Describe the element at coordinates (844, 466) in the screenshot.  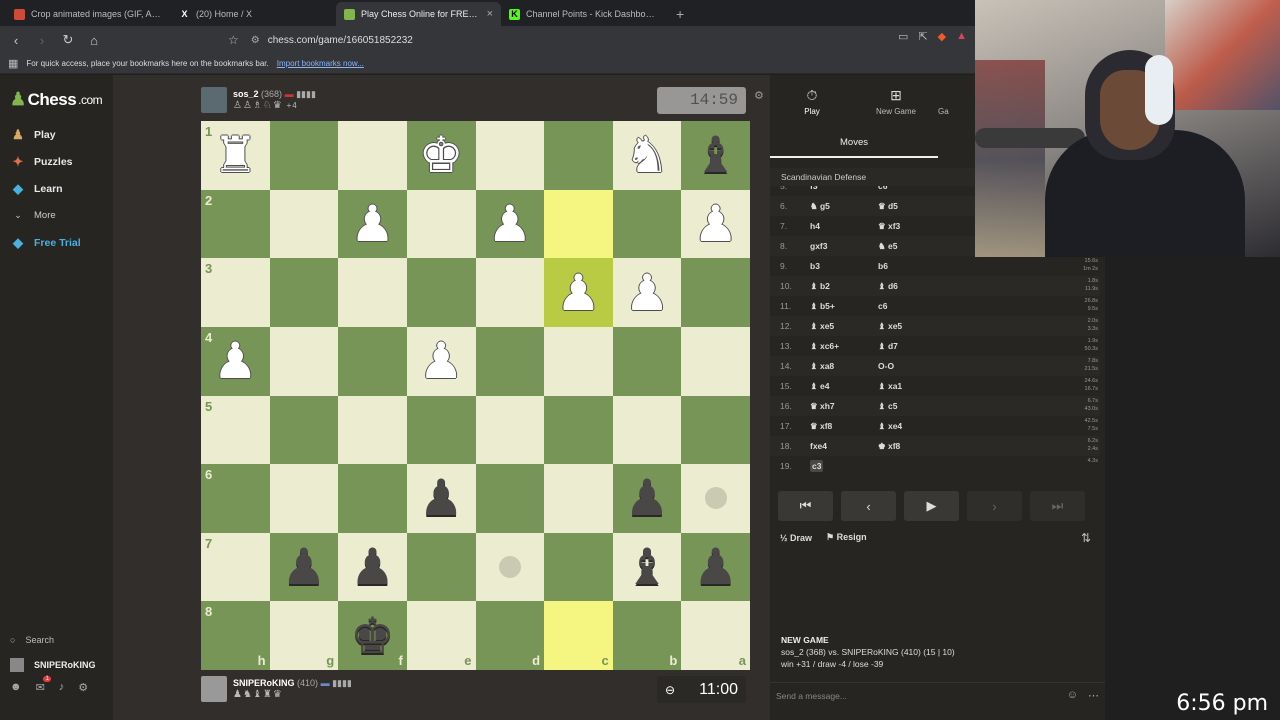
I see `white-move: c3` at that location.